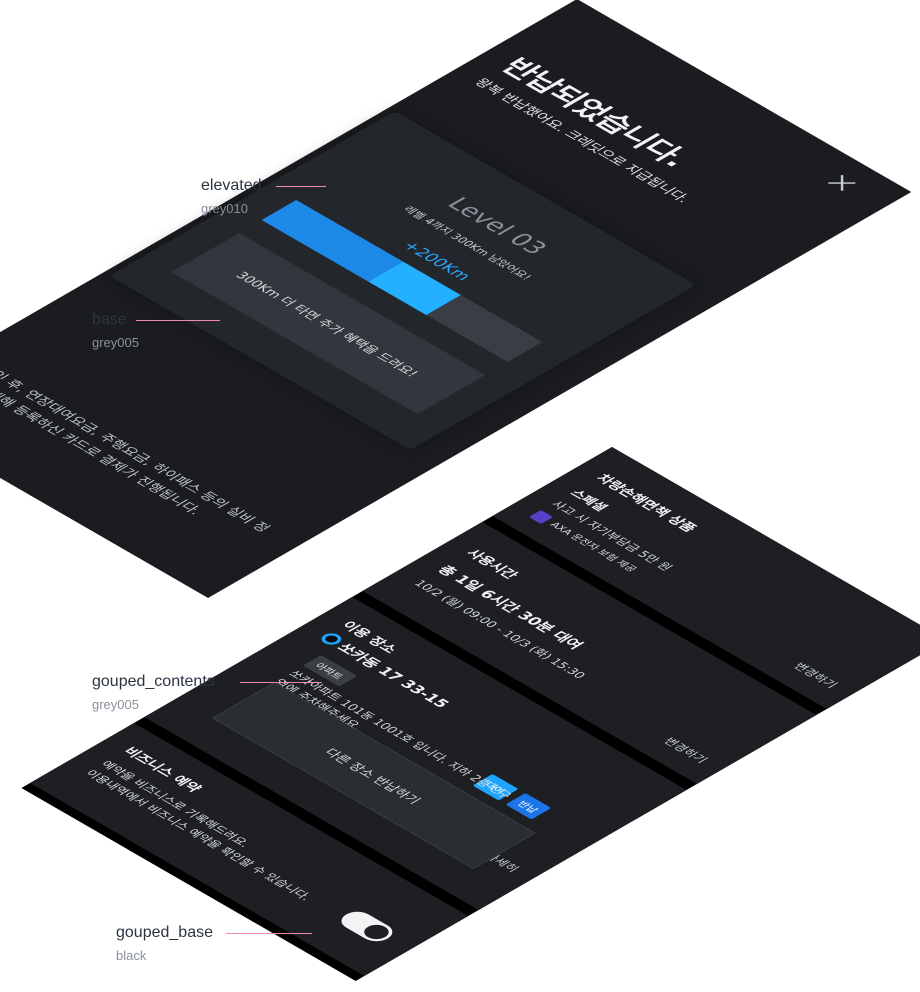 Image resolution: width=920 pixels, height=992 pixels. Describe the element at coordinates (153, 692) in the screenshot. I see `label-grouped-contents: gouped_contents grey005` at that location.